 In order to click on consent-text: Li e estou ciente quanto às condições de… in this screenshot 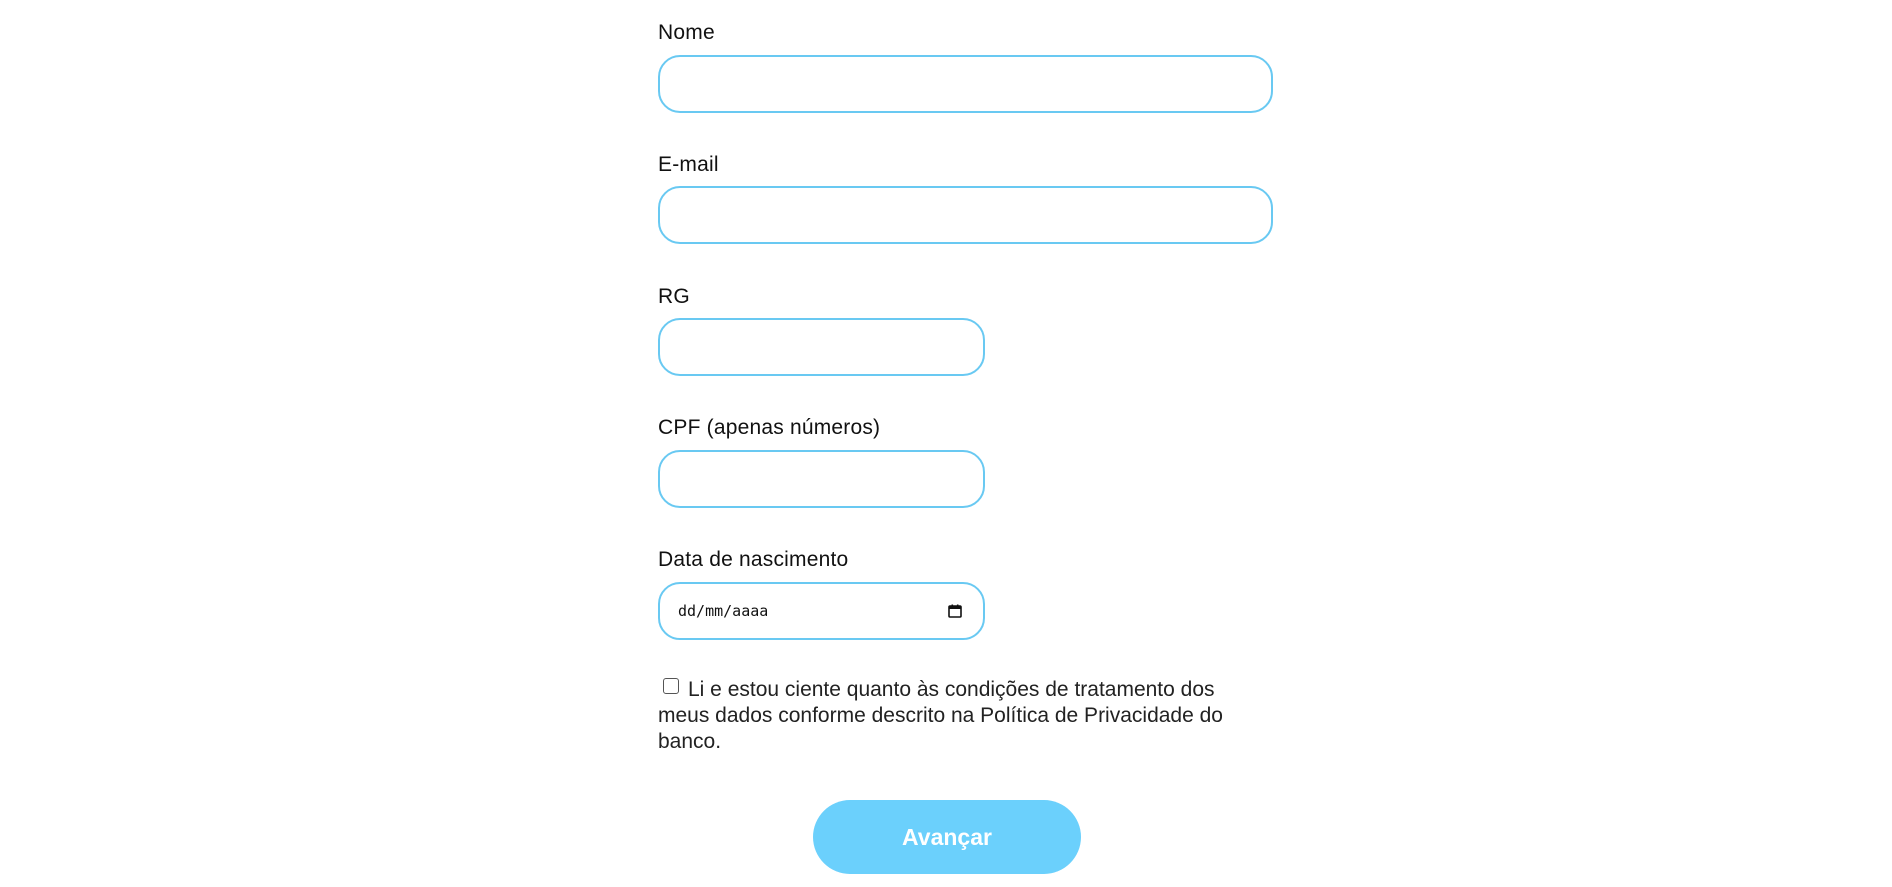, I will do `click(940, 715)`.